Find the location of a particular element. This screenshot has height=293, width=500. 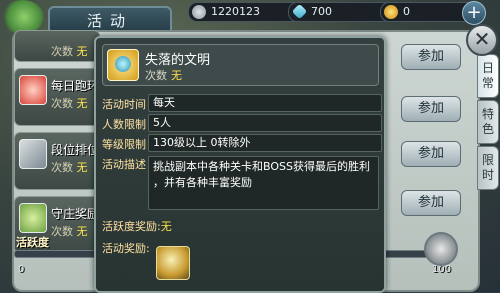

final-reward-icon is located at coordinates (441, 249).